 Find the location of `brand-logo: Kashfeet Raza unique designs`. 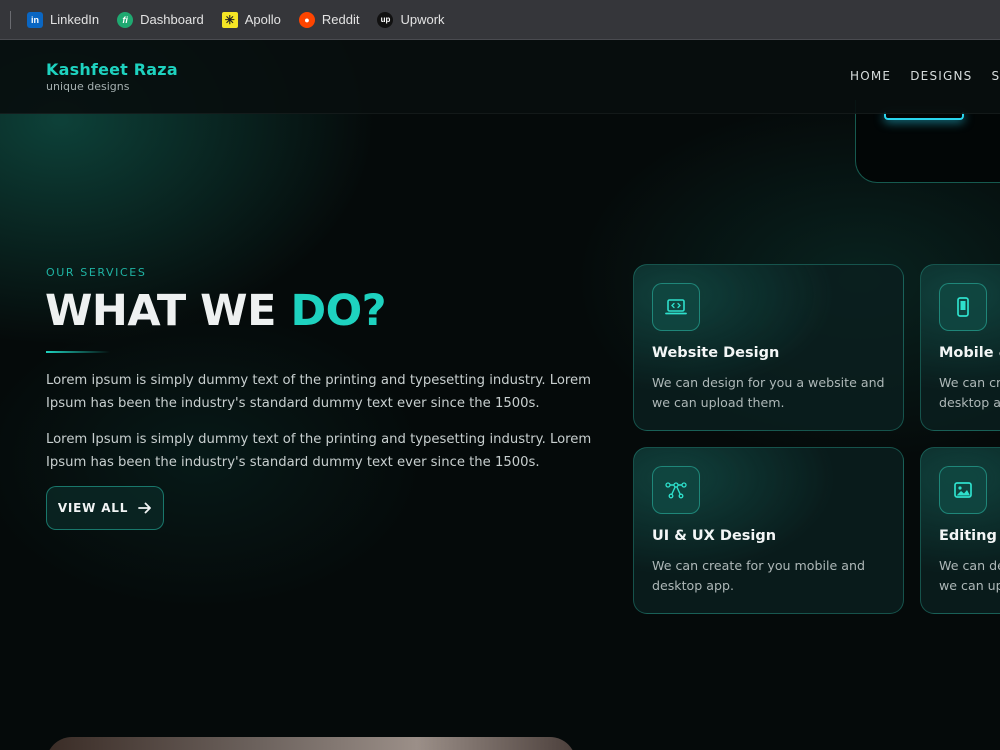

brand-logo: Kashfeet Raza unique designs is located at coordinates (112, 76).